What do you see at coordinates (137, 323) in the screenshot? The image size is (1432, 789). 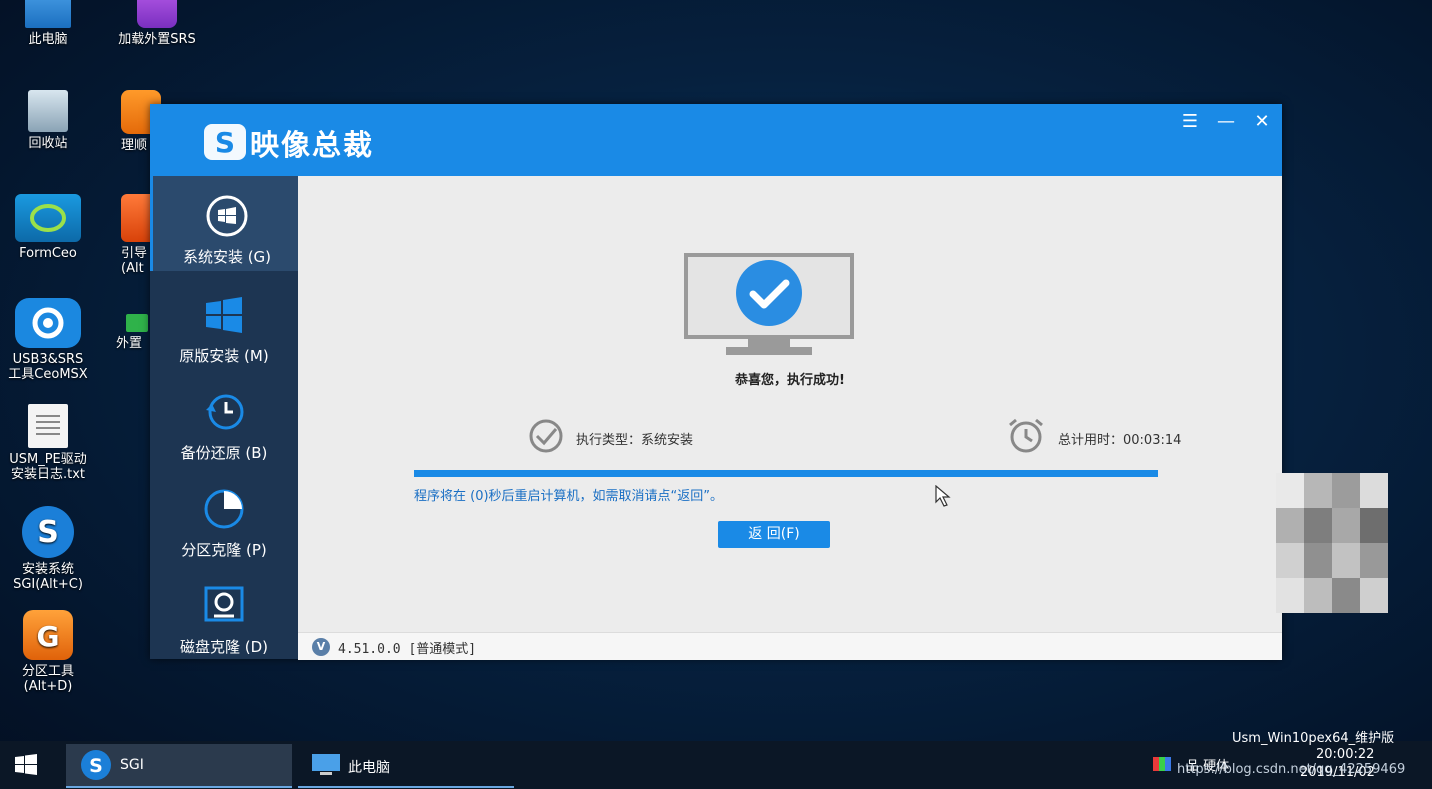 I see `external-app-icon` at bounding box center [137, 323].